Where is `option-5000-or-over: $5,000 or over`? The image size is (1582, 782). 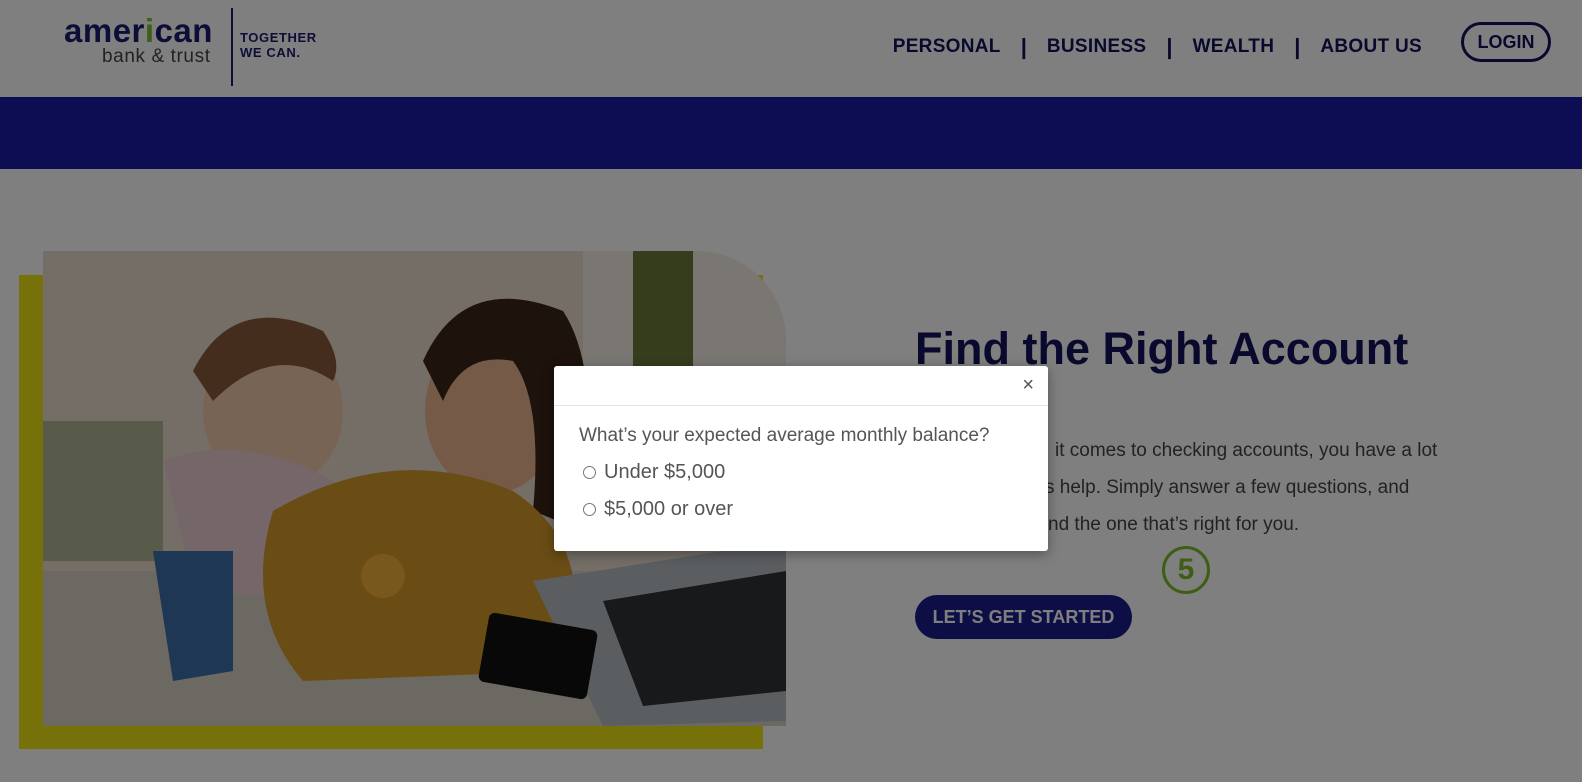 option-5000-or-over: $5,000 or over is located at coordinates (658, 509).